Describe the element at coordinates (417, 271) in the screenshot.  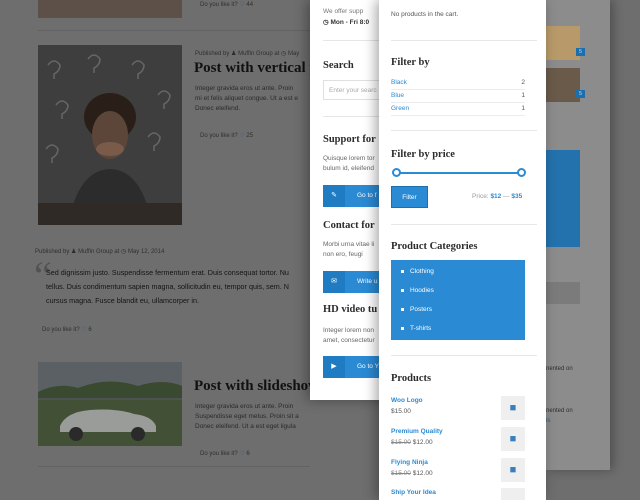
I see `category-item-clothing: Clothing` at that location.